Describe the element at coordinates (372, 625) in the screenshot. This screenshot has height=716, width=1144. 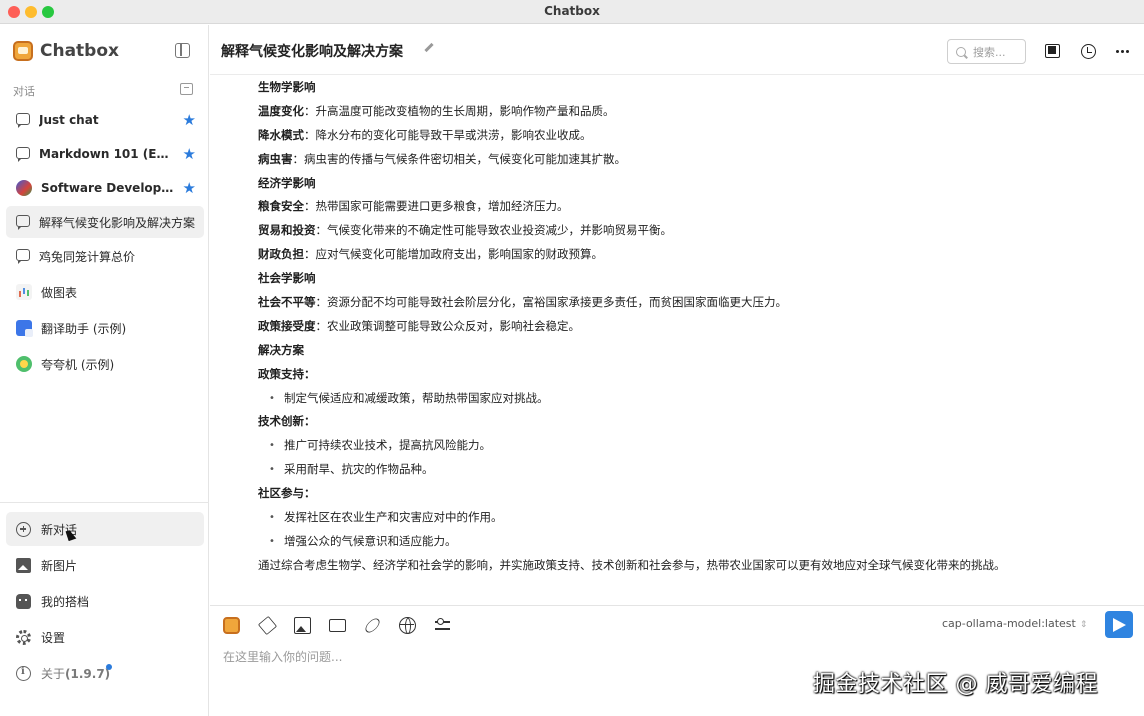
I see `link-icon` at that location.